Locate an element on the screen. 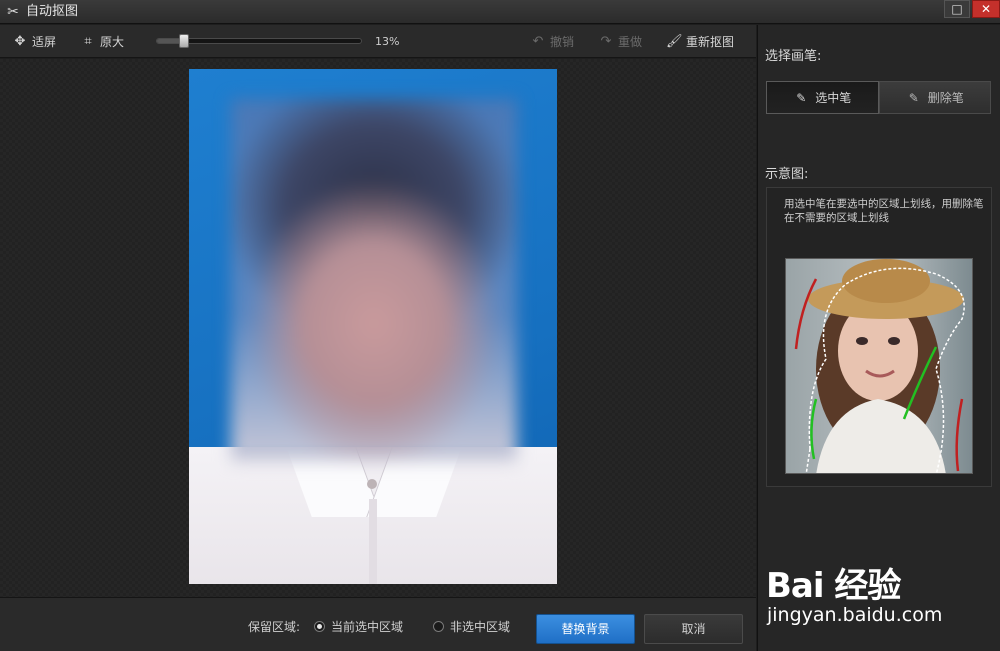 The height and width of the screenshot is (651, 1000). radio-non-dot is located at coordinates (438, 626).